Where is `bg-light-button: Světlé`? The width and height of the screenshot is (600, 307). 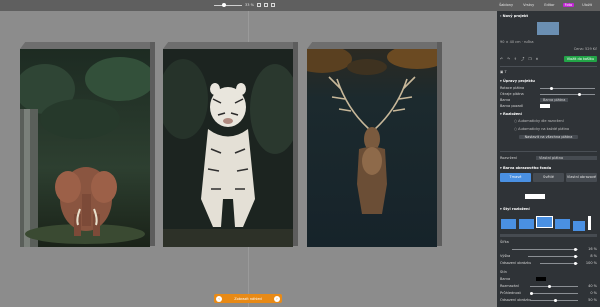
bg-light-button: Světlé is located at coordinates (548, 177).